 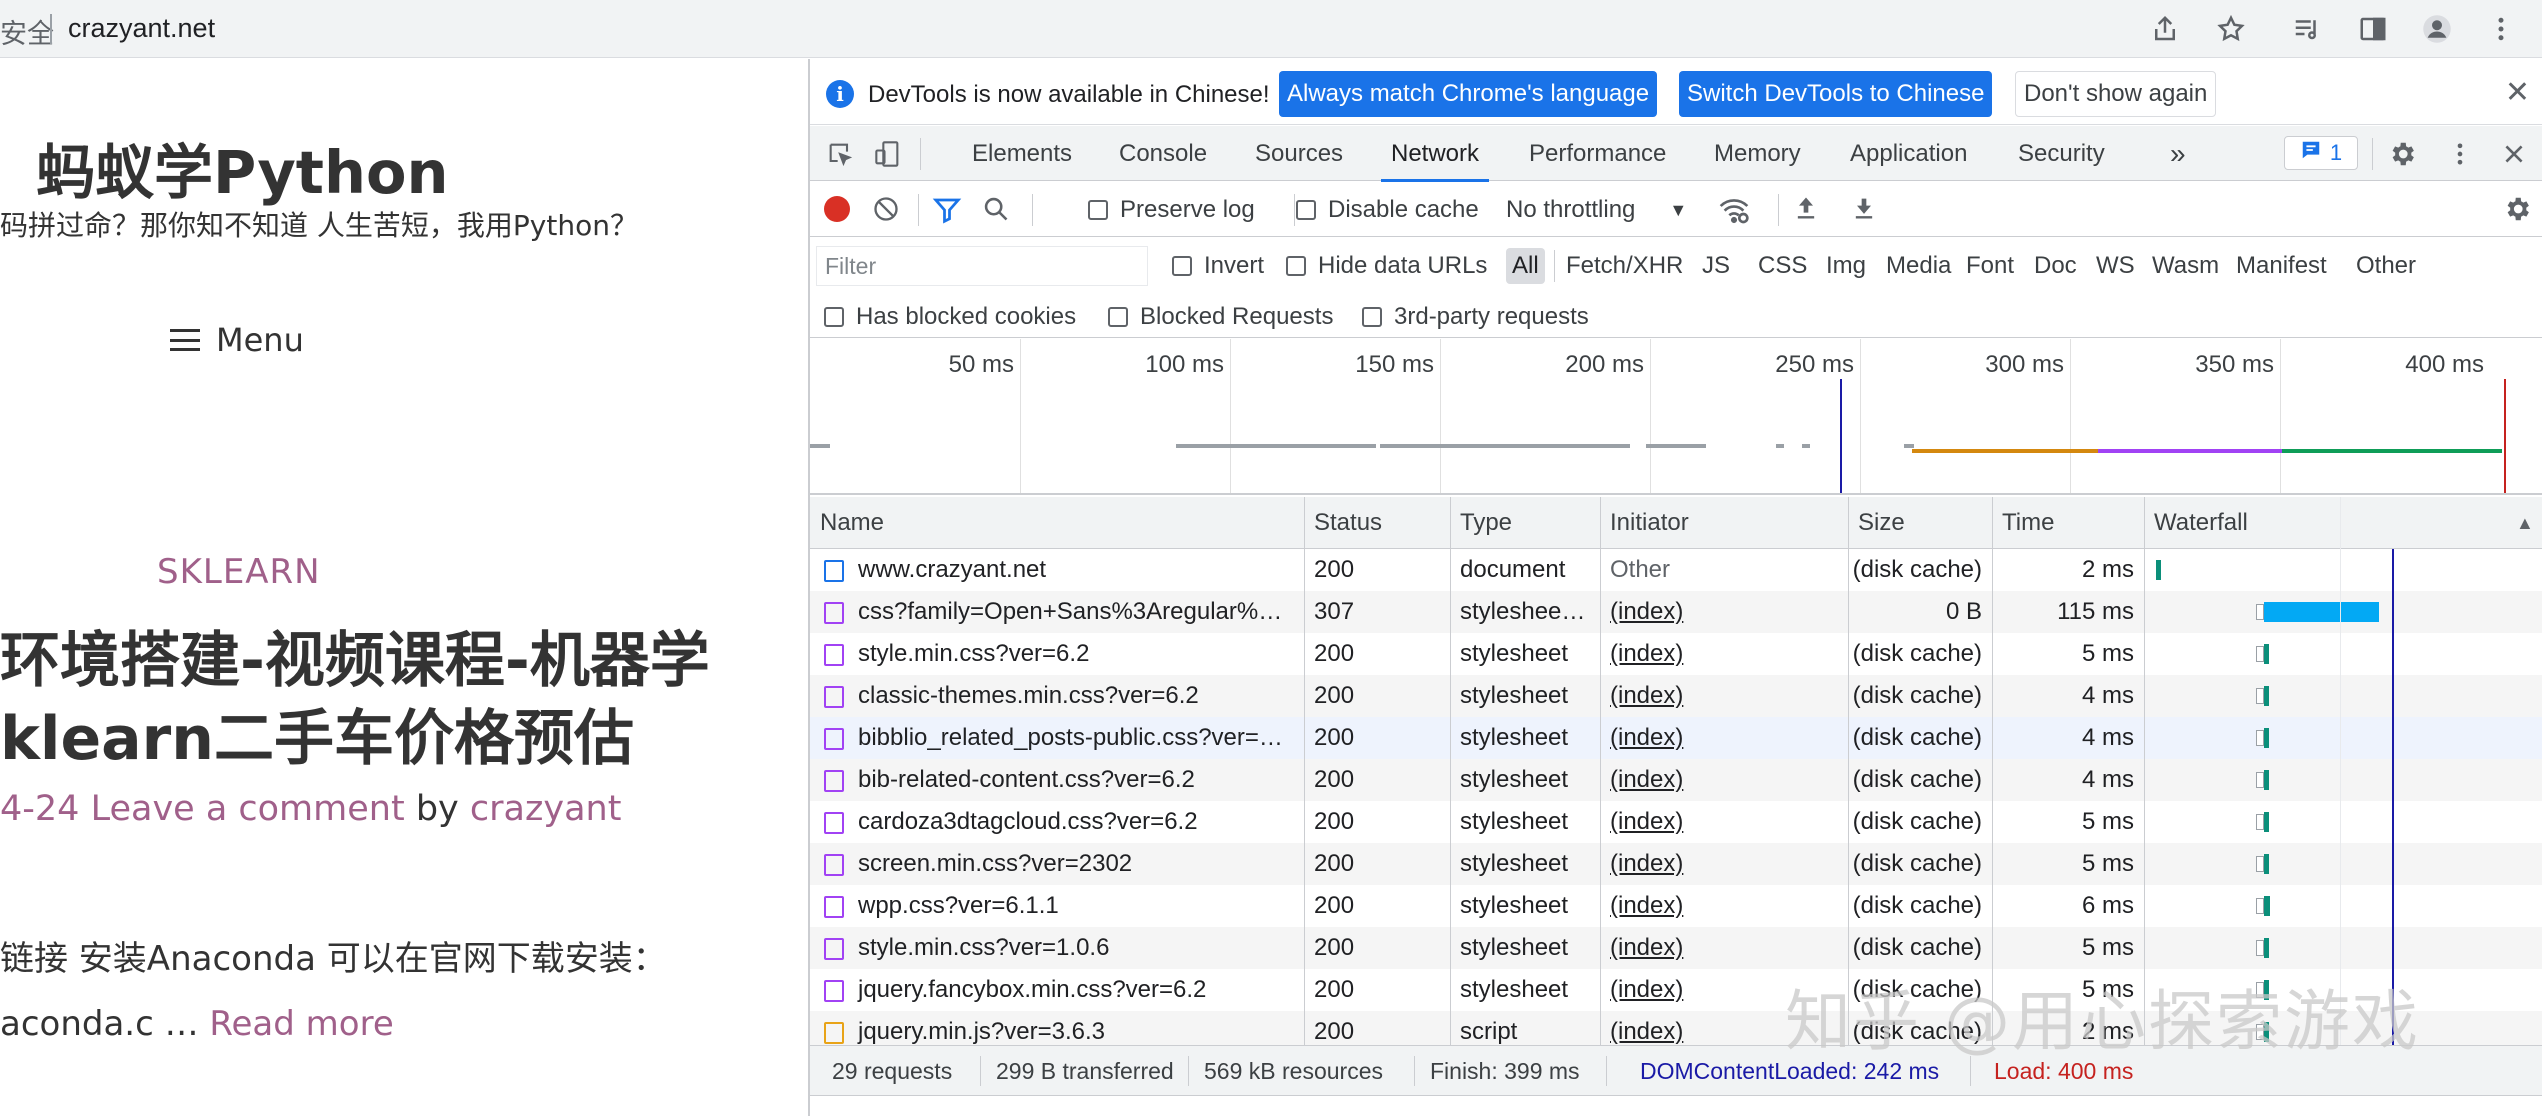 I want to click on tab-security: Security, so click(x=2061, y=153).